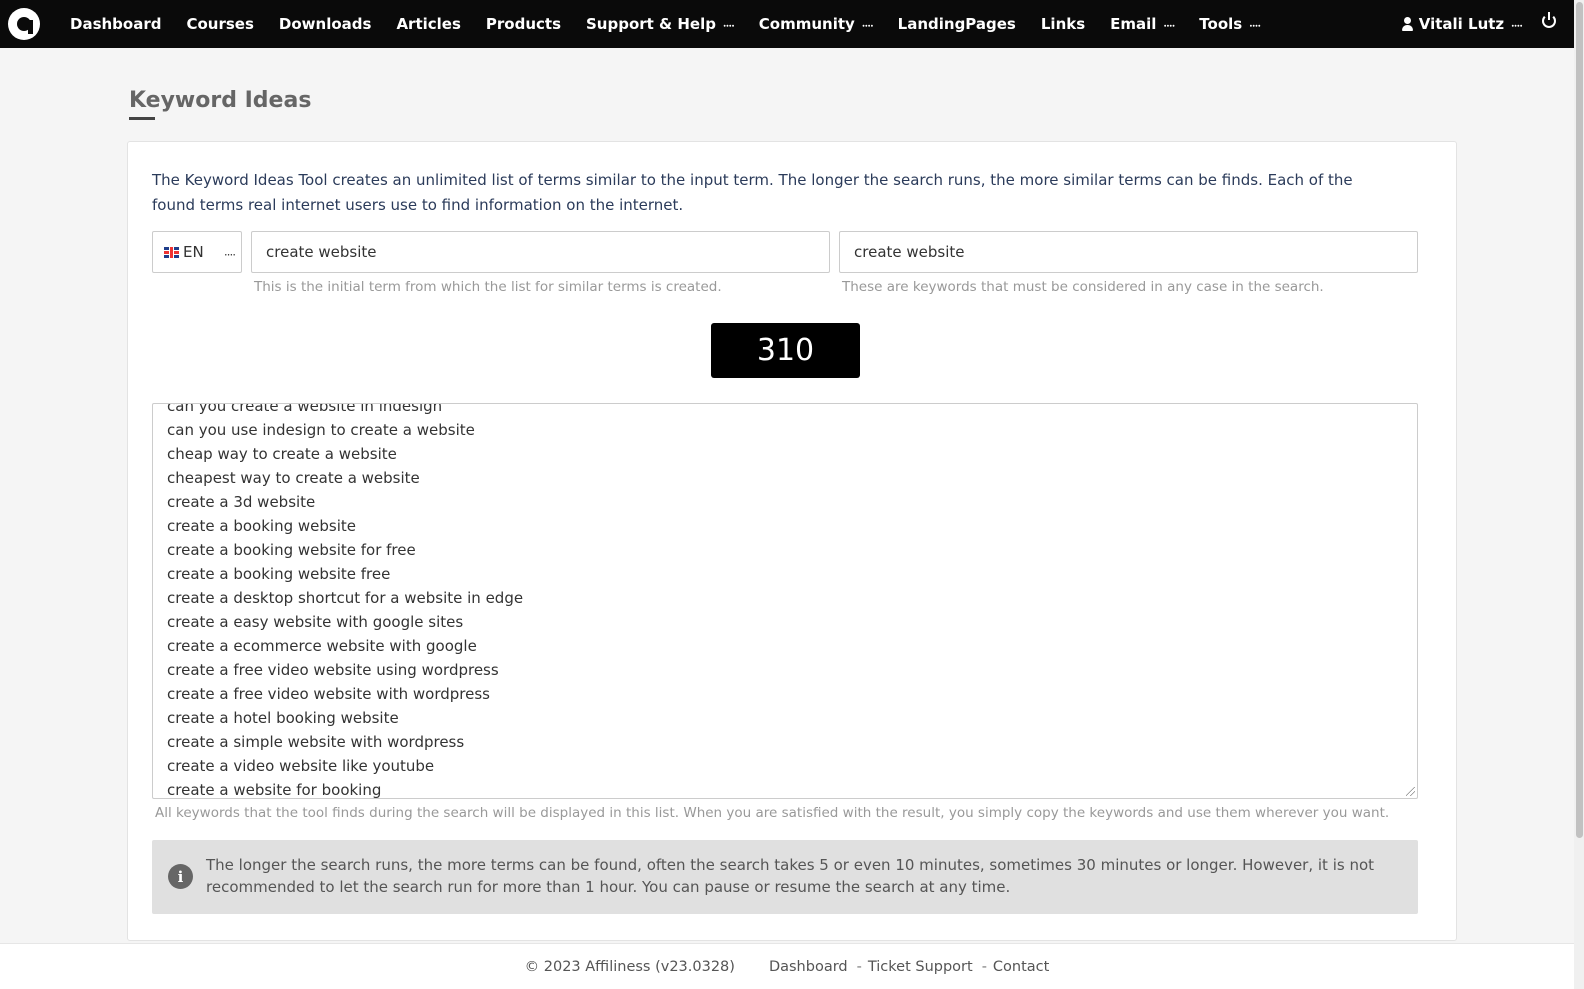 The width and height of the screenshot is (1584, 989). I want to click on keyword-item: cheap way to create a website, so click(282, 454).